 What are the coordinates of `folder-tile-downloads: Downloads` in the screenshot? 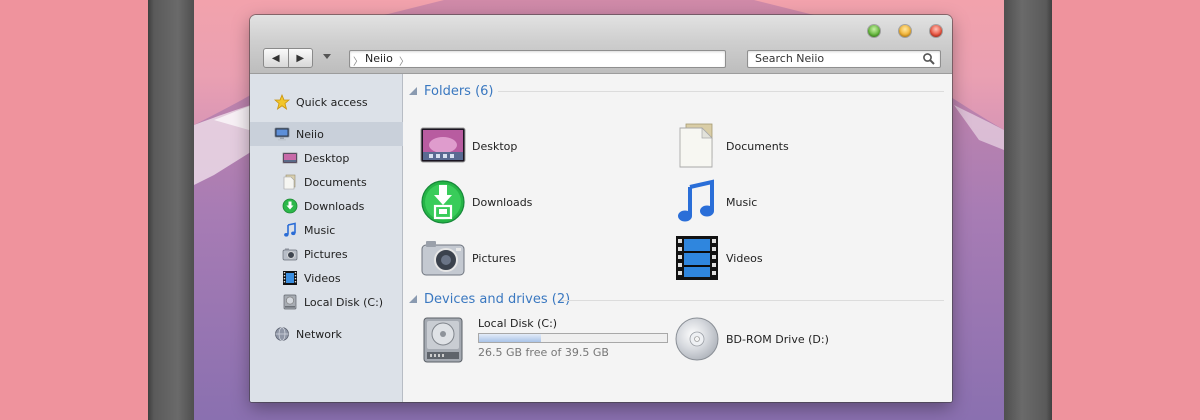 It's located at (476, 202).